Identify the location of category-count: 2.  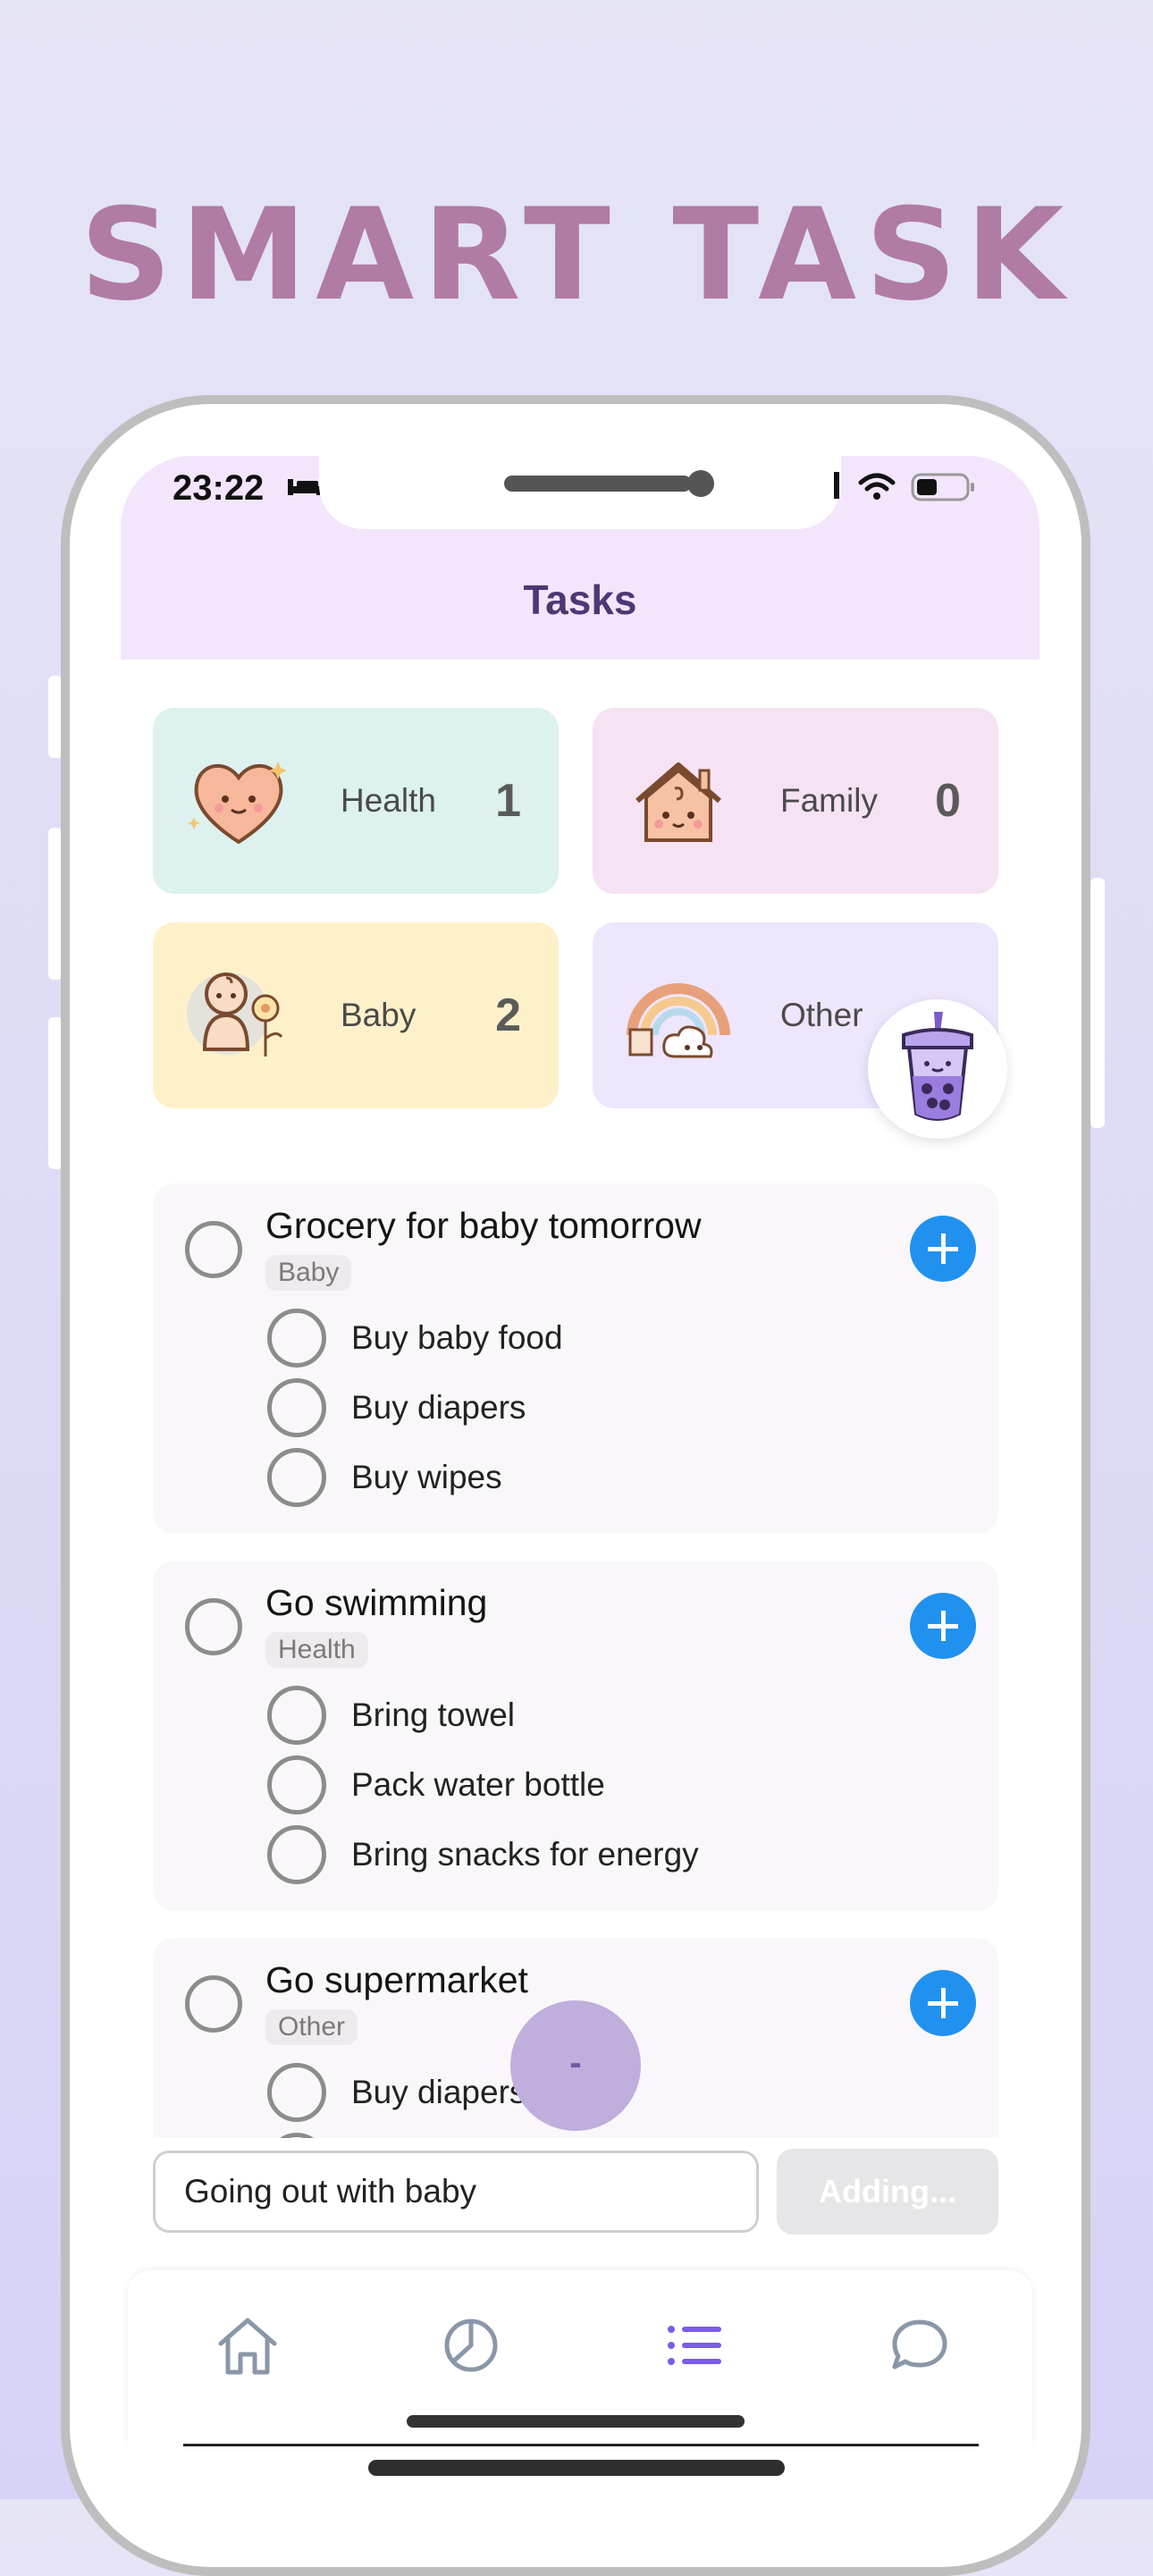
(508, 1015).